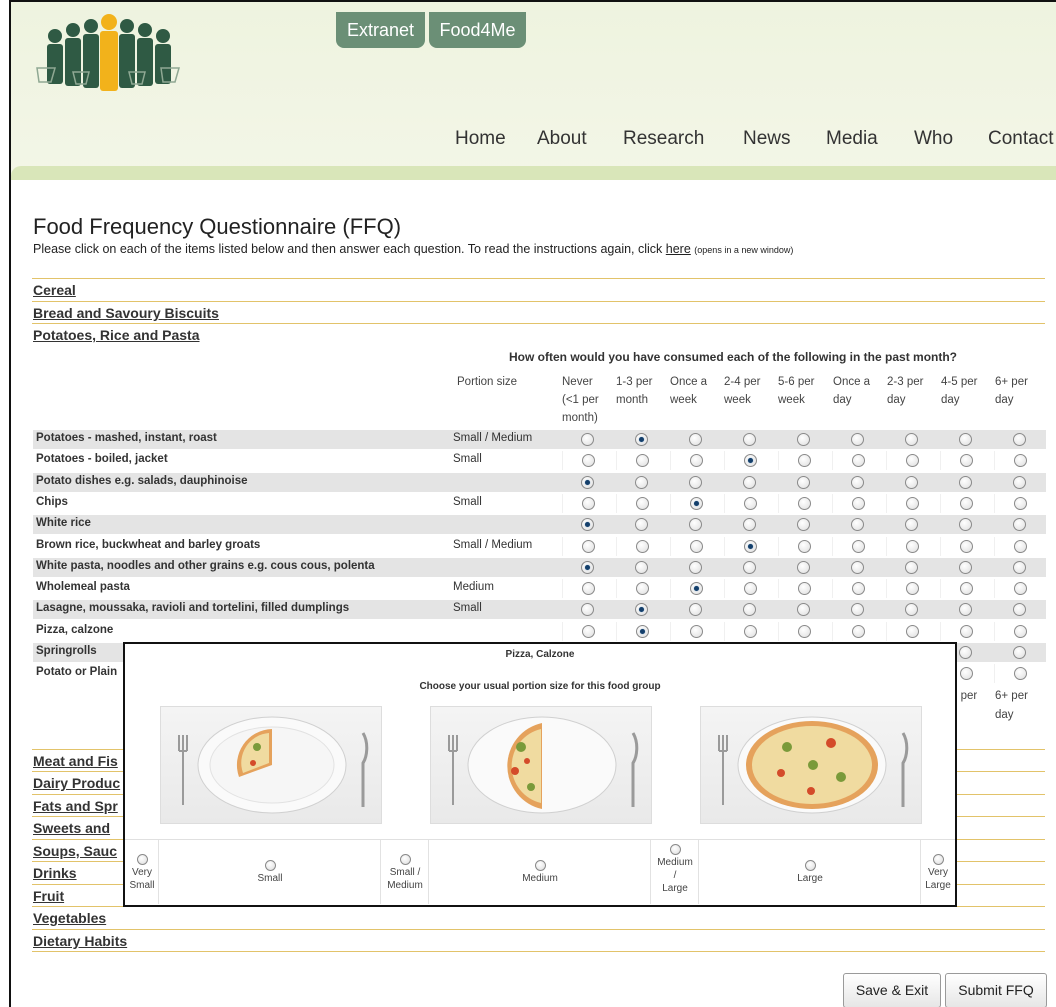 Image resolution: width=1056 pixels, height=1007 pixels. What do you see at coordinates (933, 139) in the screenshot?
I see `nav-who: Who` at bounding box center [933, 139].